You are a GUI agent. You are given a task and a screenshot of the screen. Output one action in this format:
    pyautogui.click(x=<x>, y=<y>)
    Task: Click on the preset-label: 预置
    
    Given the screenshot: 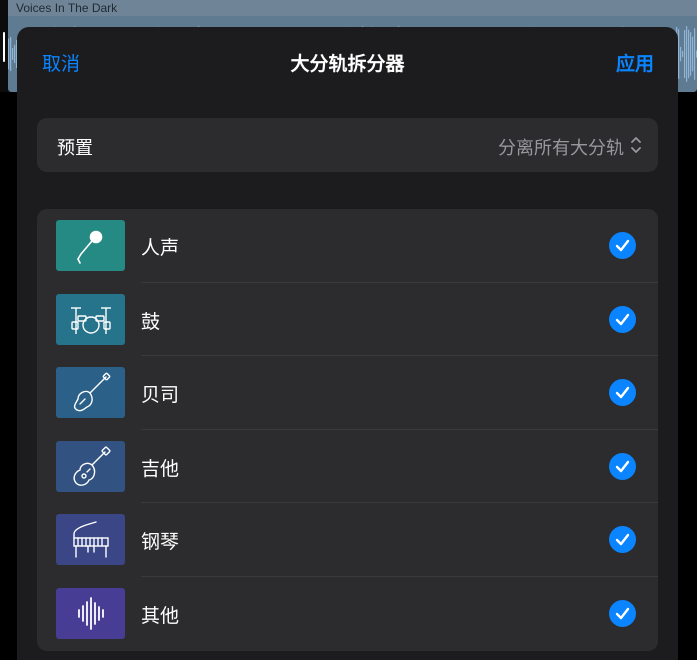 What is the action you would take?
    pyautogui.click(x=75, y=148)
    